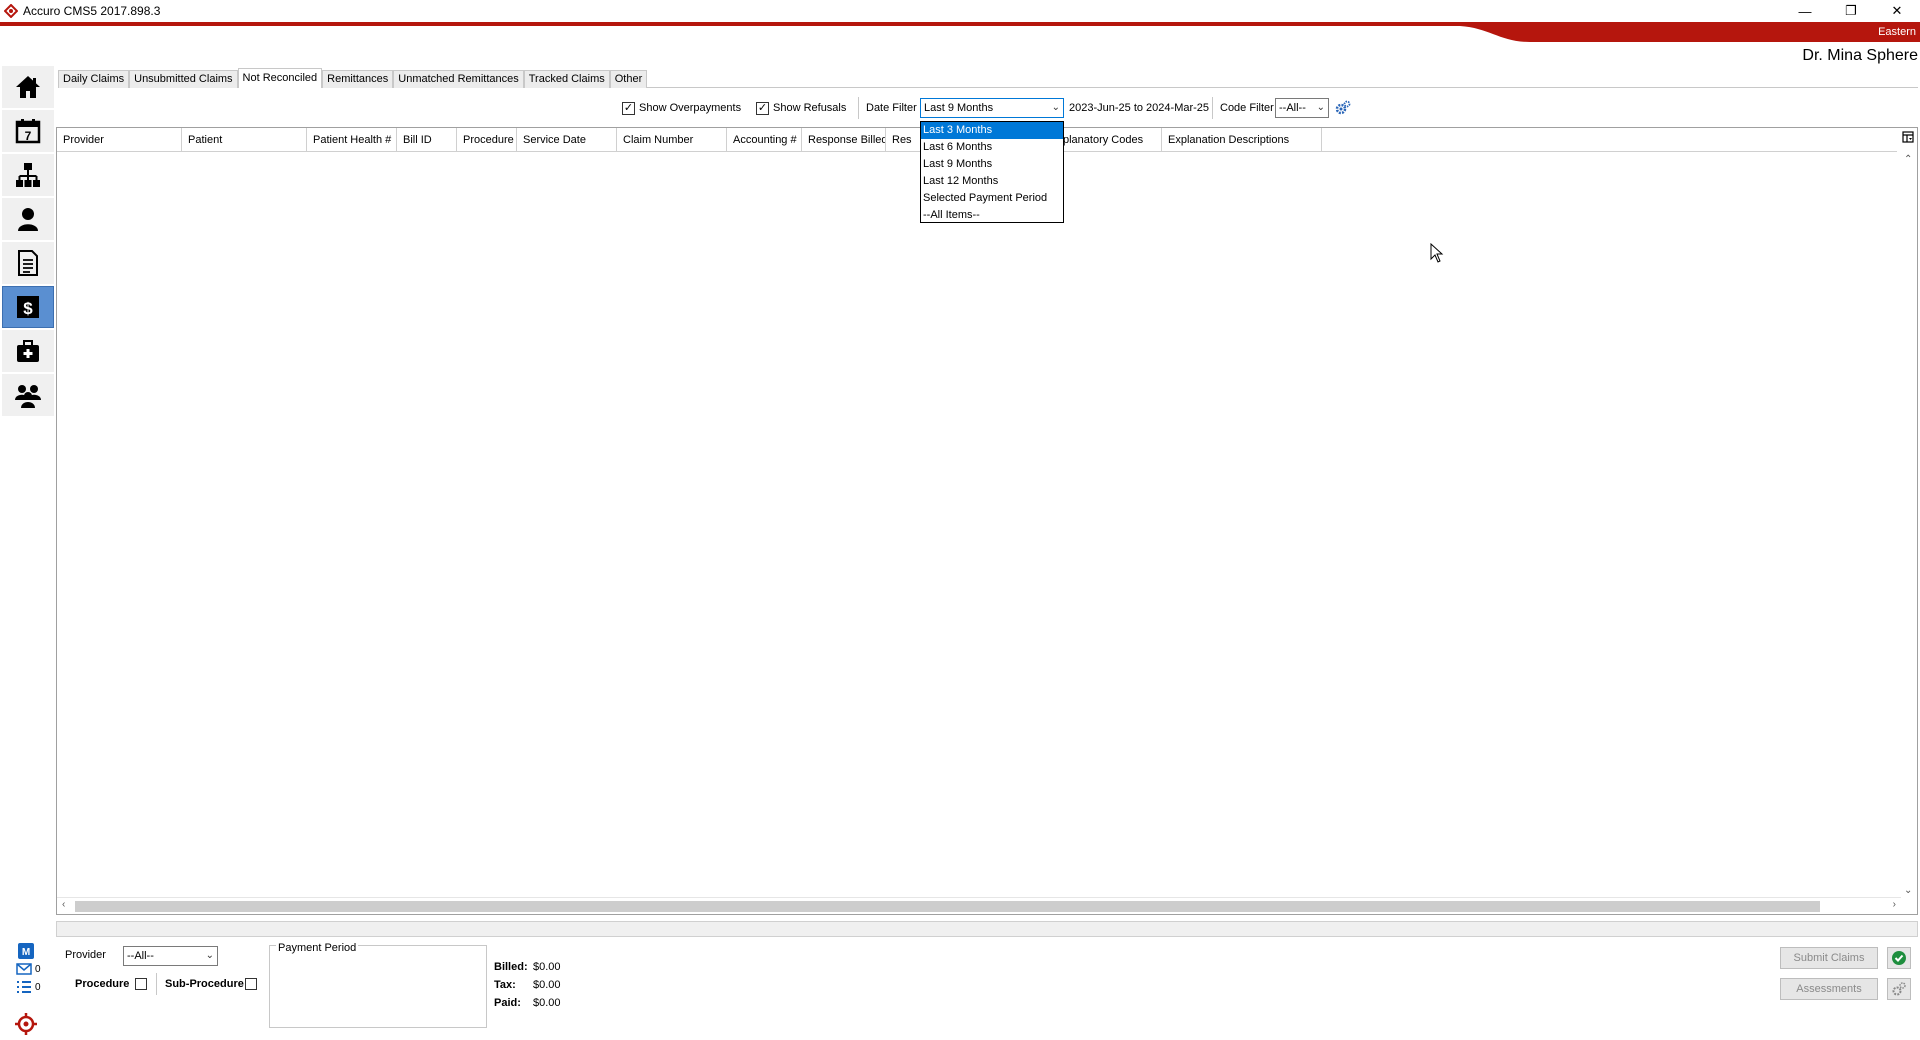  What do you see at coordinates (1899, 958) in the screenshot?
I see `approve-button` at bounding box center [1899, 958].